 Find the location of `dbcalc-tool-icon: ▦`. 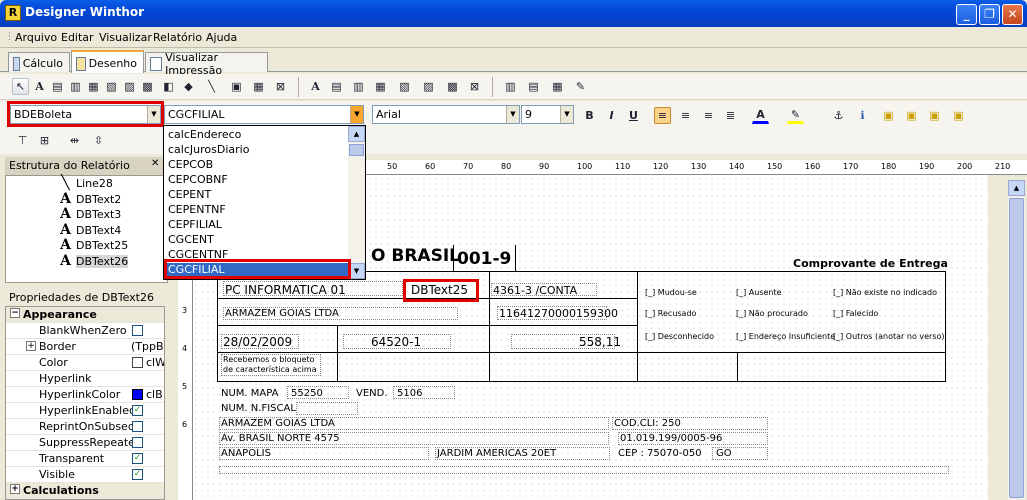

dbcalc-tool-icon: ▦ is located at coordinates (380, 86).